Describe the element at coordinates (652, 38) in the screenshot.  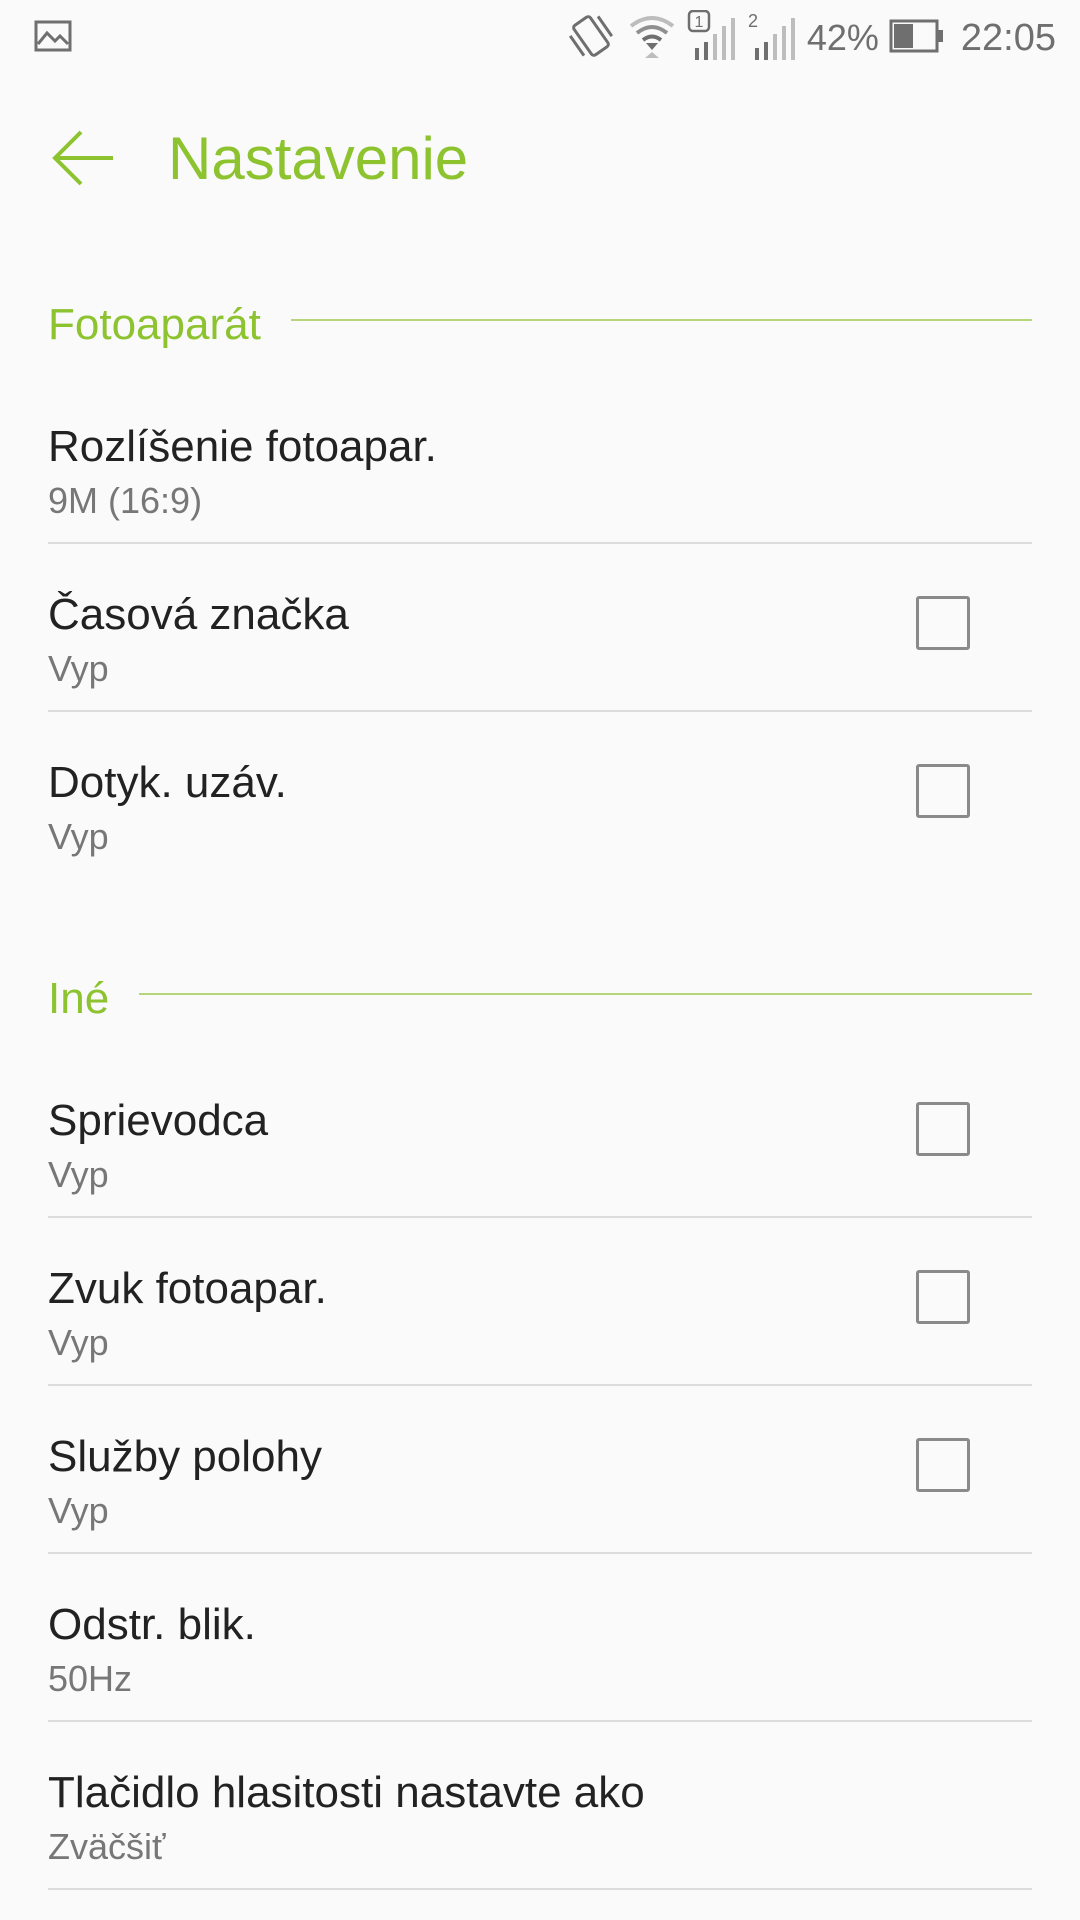
I see `wifi-icon` at that location.